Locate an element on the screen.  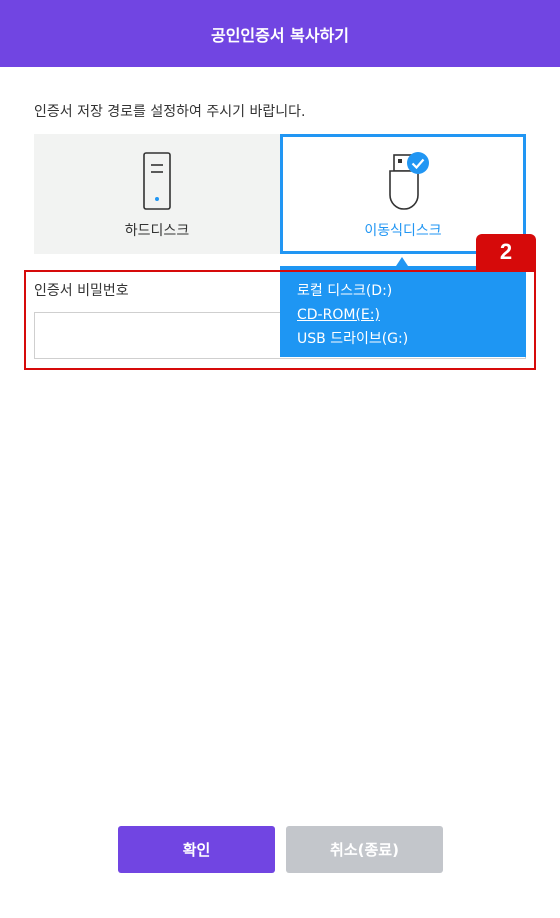
step-number-badge: 2 is located at coordinates (506, 252).